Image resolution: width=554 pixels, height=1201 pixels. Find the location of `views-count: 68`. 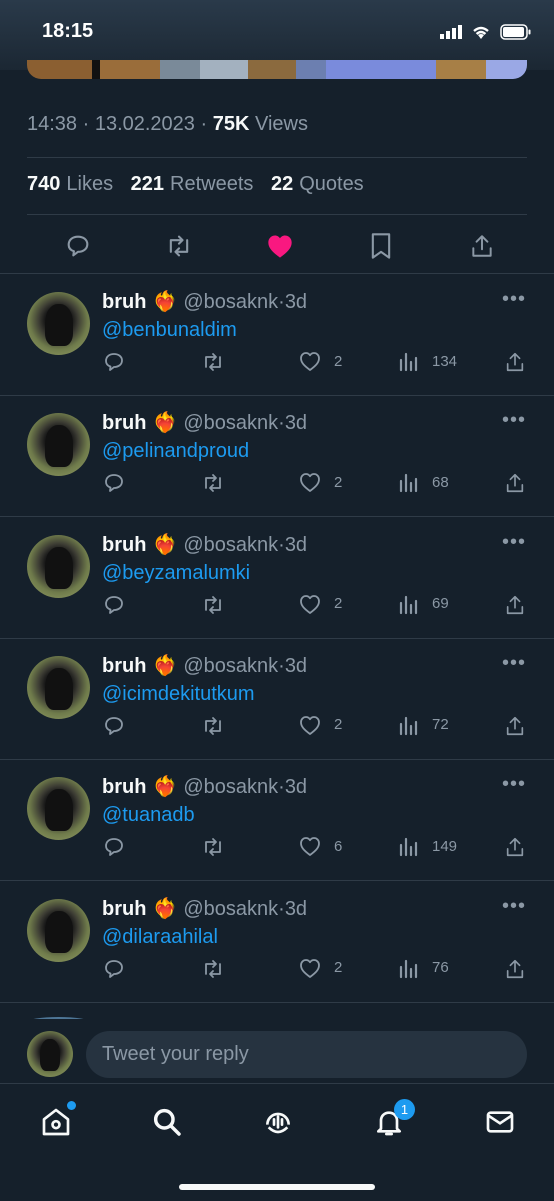

views-count: 68 is located at coordinates (440, 482).